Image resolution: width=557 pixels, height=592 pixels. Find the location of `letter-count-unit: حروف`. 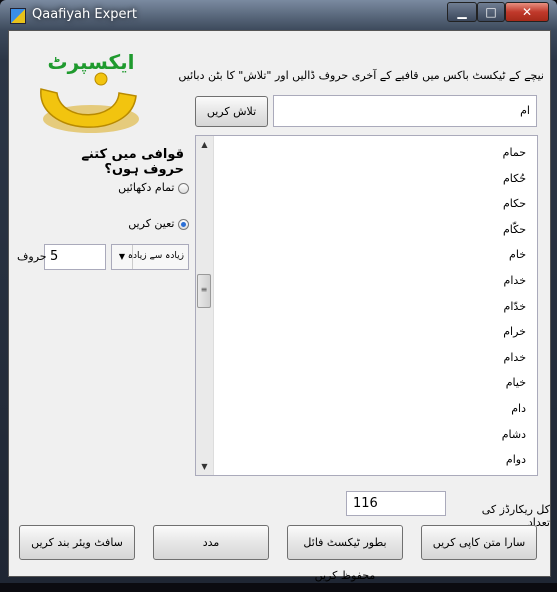

letter-count-unit: حروف is located at coordinates (32, 256).